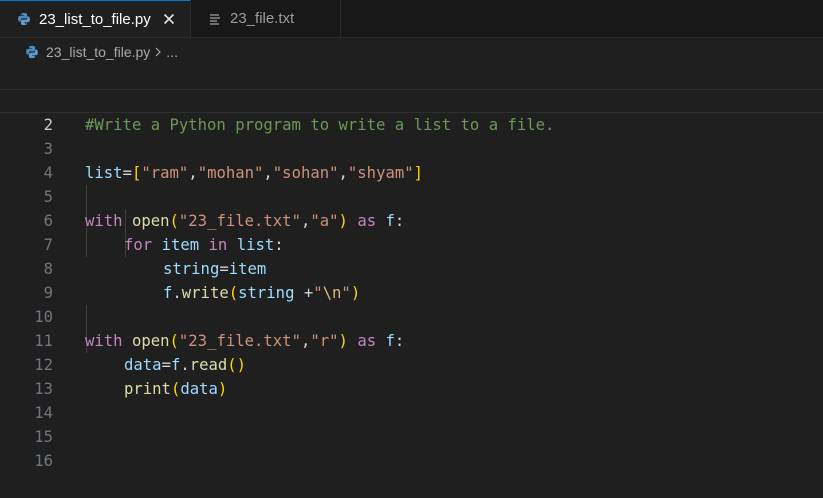 The width and height of the screenshot is (823, 498). Describe the element at coordinates (411, 19) in the screenshot. I see `editor-tab-bar: 23_list_to_file.py 23_file.txt` at that location.